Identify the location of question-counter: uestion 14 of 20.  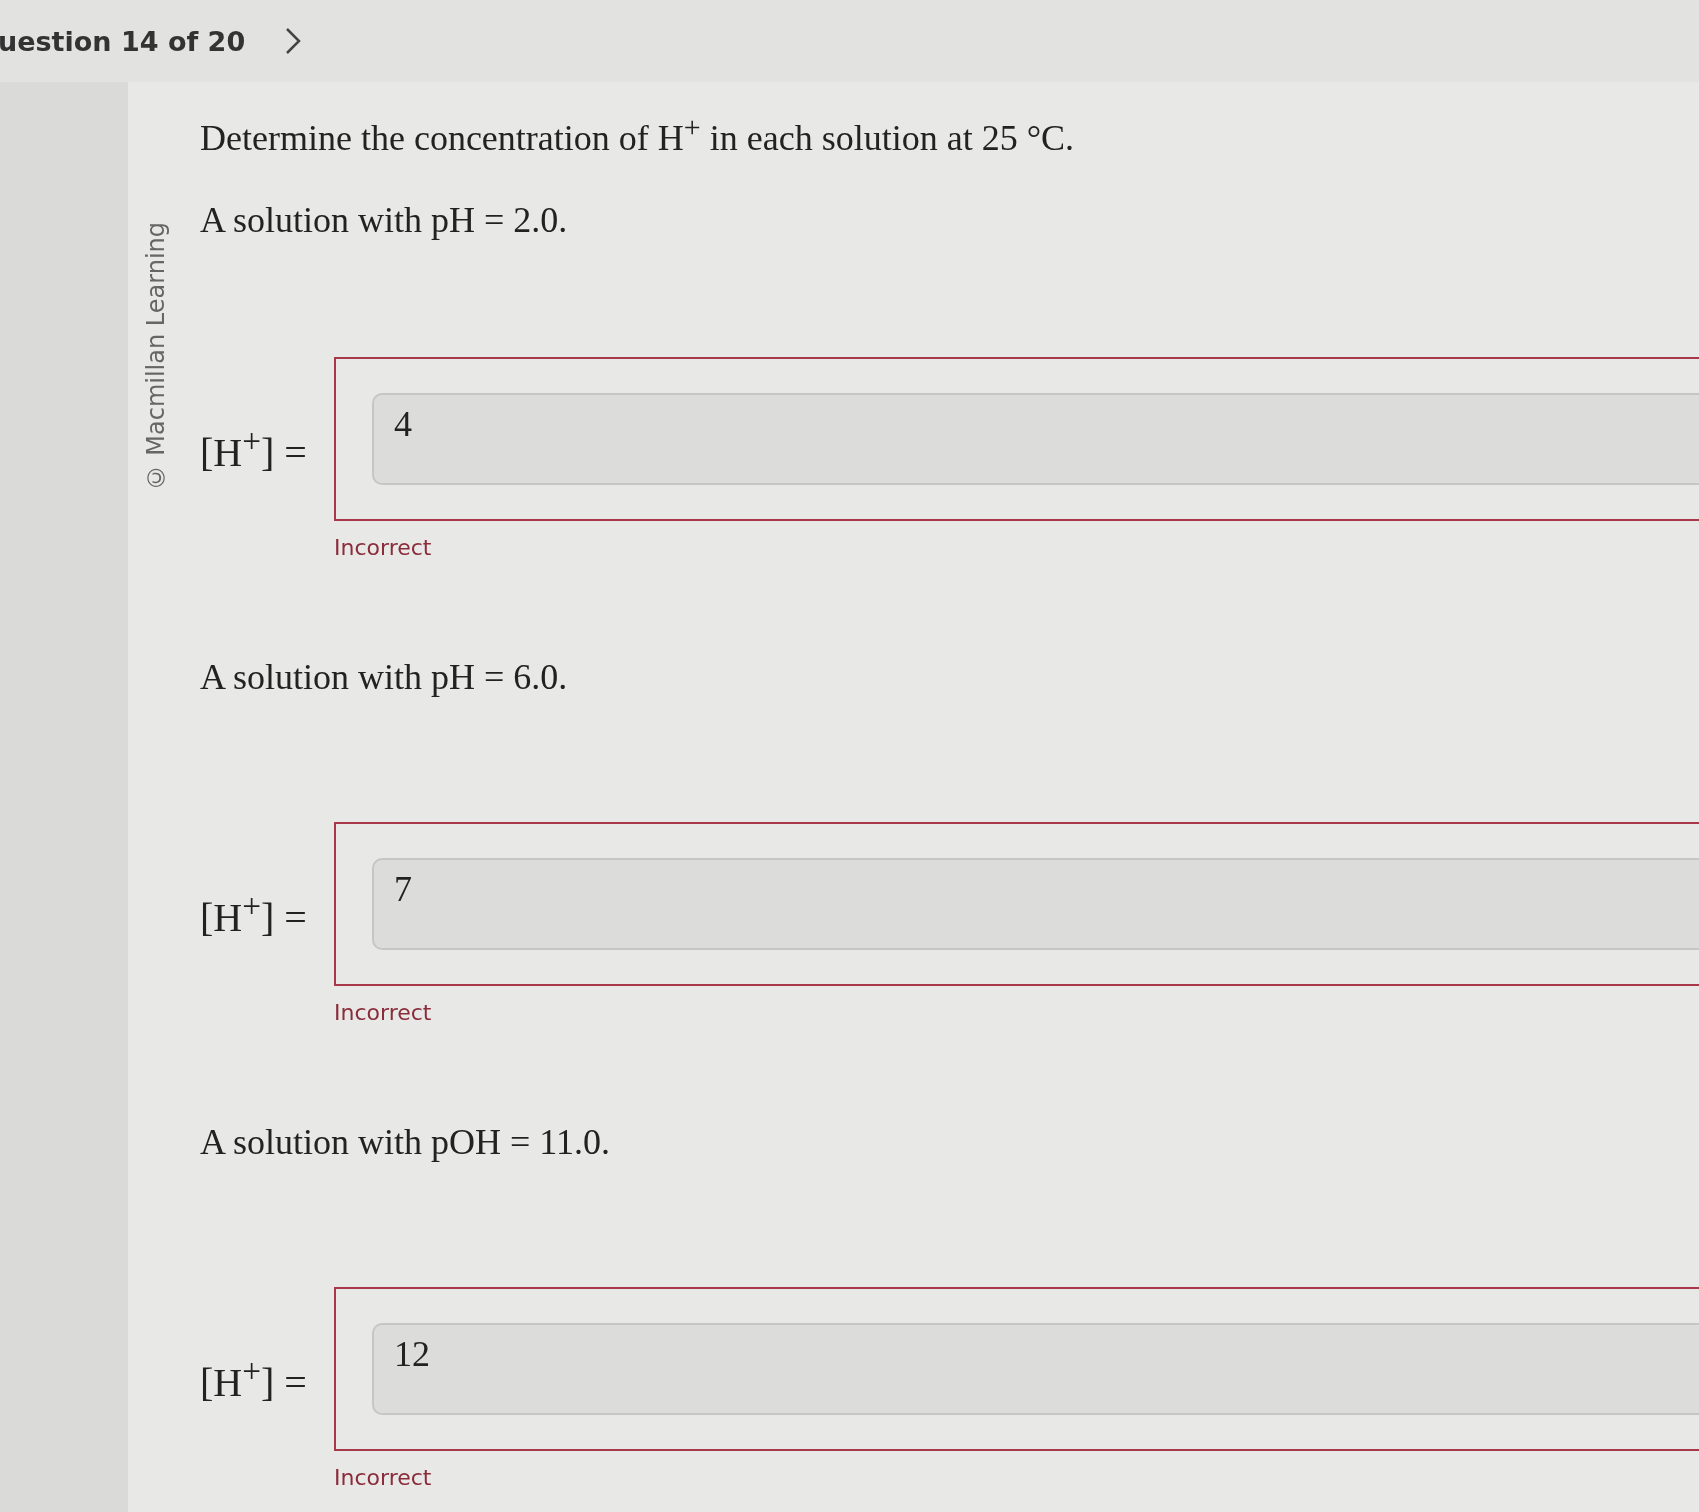
(123, 41).